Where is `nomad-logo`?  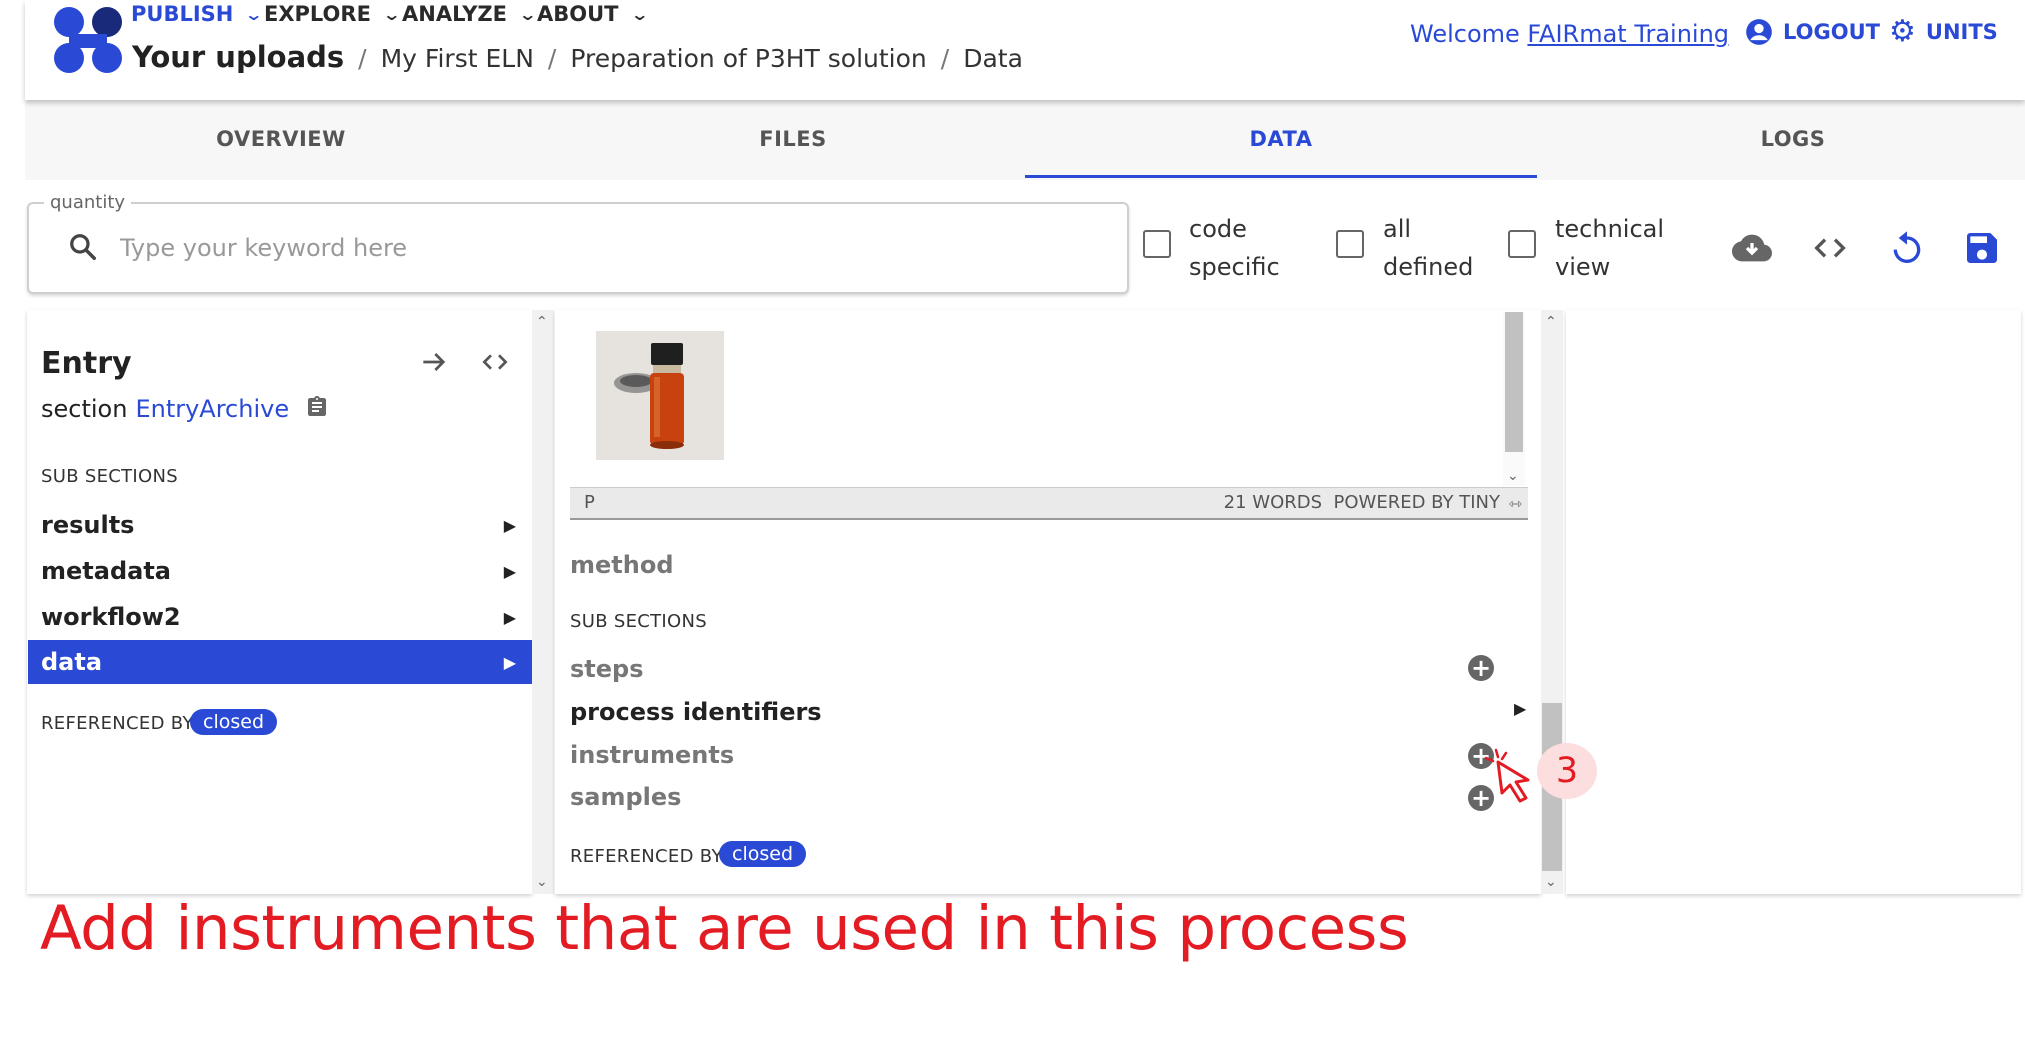 nomad-logo is located at coordinates (89, 40).